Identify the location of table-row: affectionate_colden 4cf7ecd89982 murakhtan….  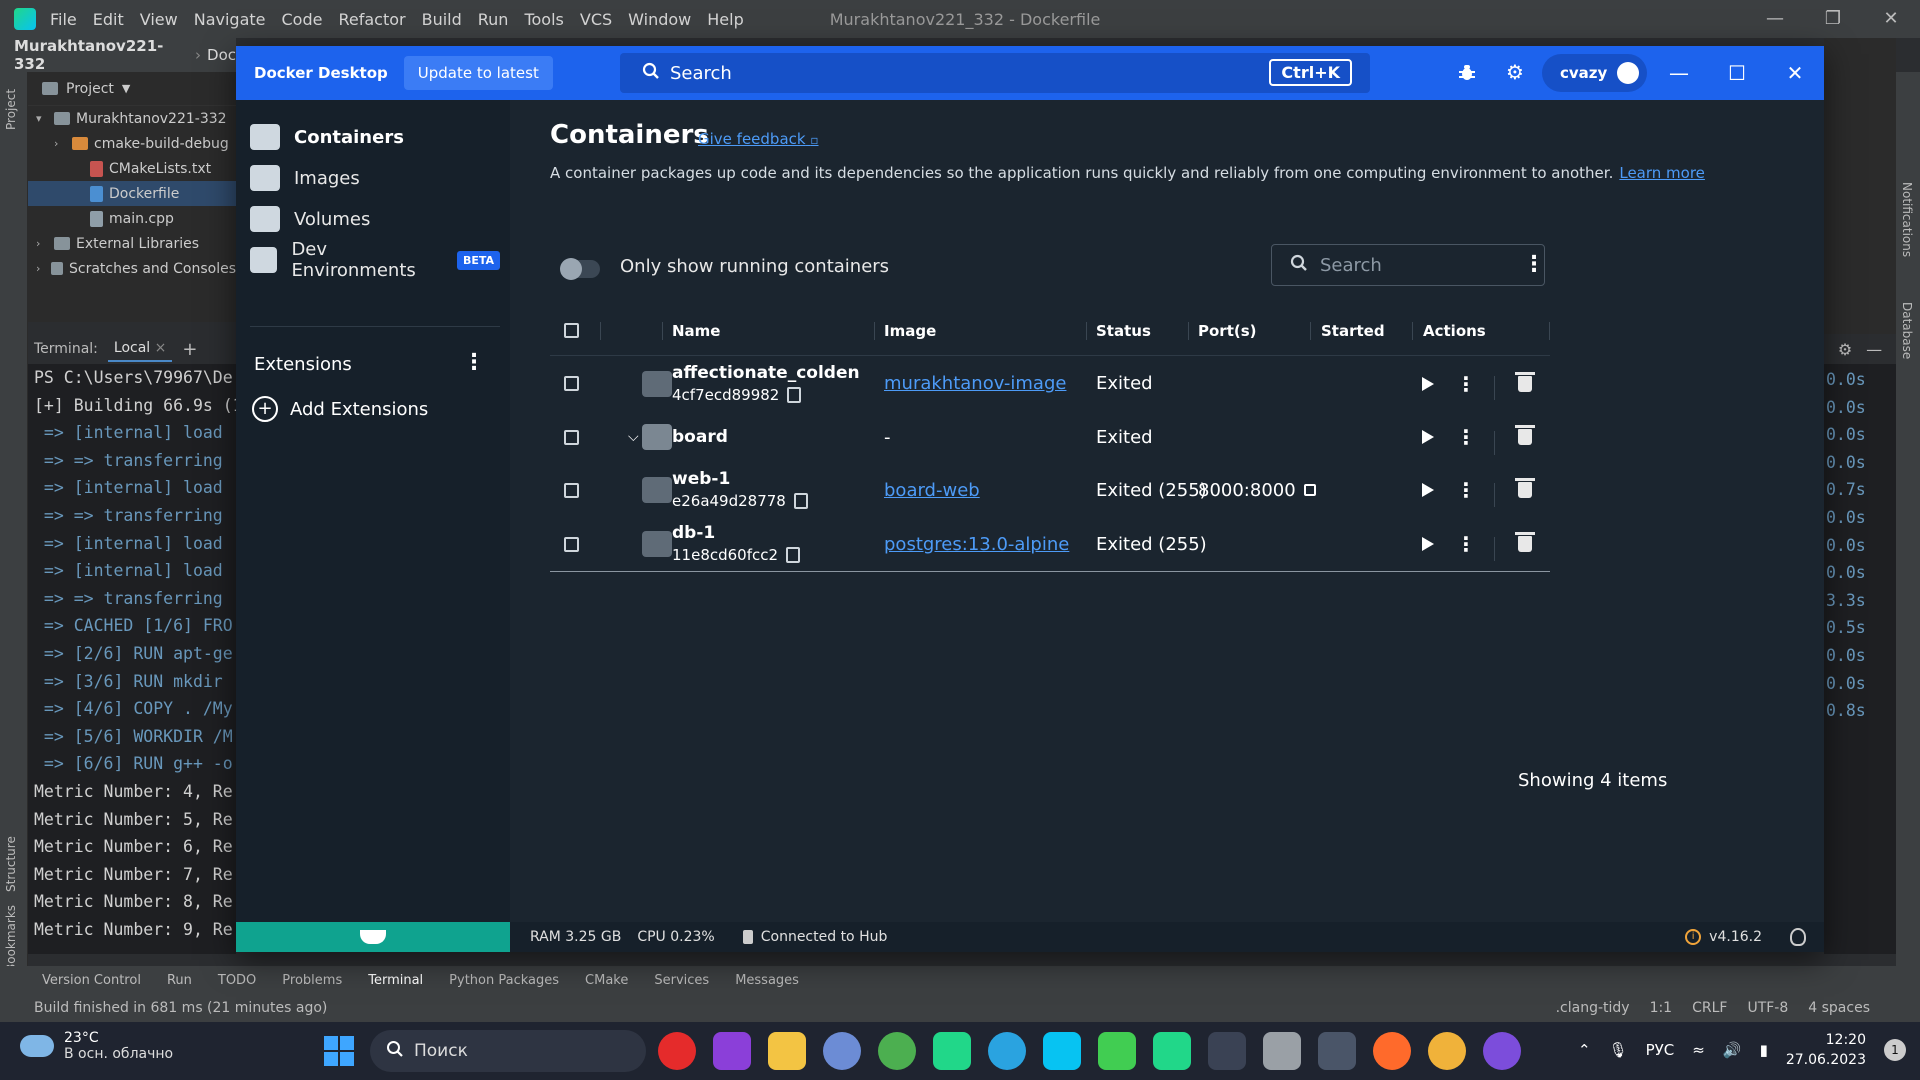
(1050, 383).